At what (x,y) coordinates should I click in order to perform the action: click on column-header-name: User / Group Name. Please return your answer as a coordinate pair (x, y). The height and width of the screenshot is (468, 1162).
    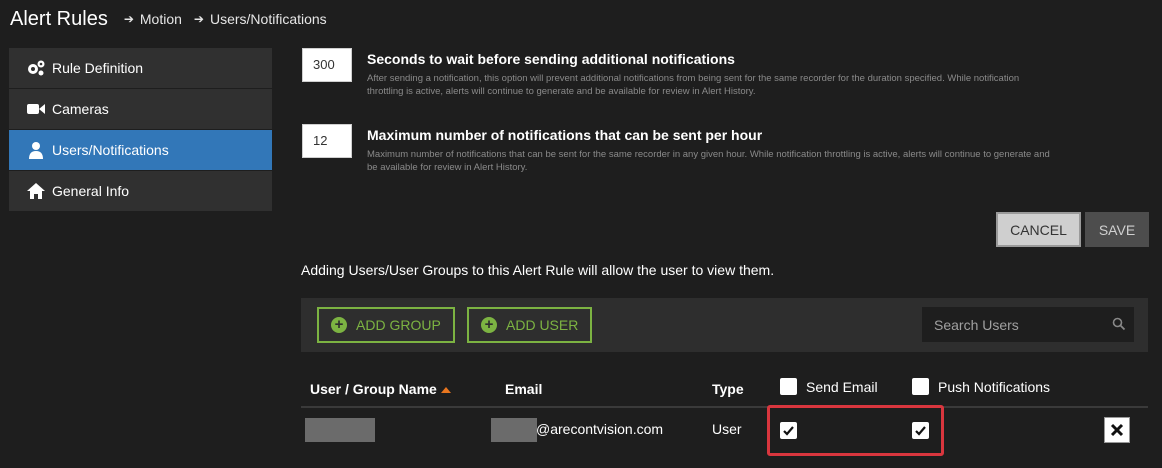
    Looking at the image, I should click on (380, 389).